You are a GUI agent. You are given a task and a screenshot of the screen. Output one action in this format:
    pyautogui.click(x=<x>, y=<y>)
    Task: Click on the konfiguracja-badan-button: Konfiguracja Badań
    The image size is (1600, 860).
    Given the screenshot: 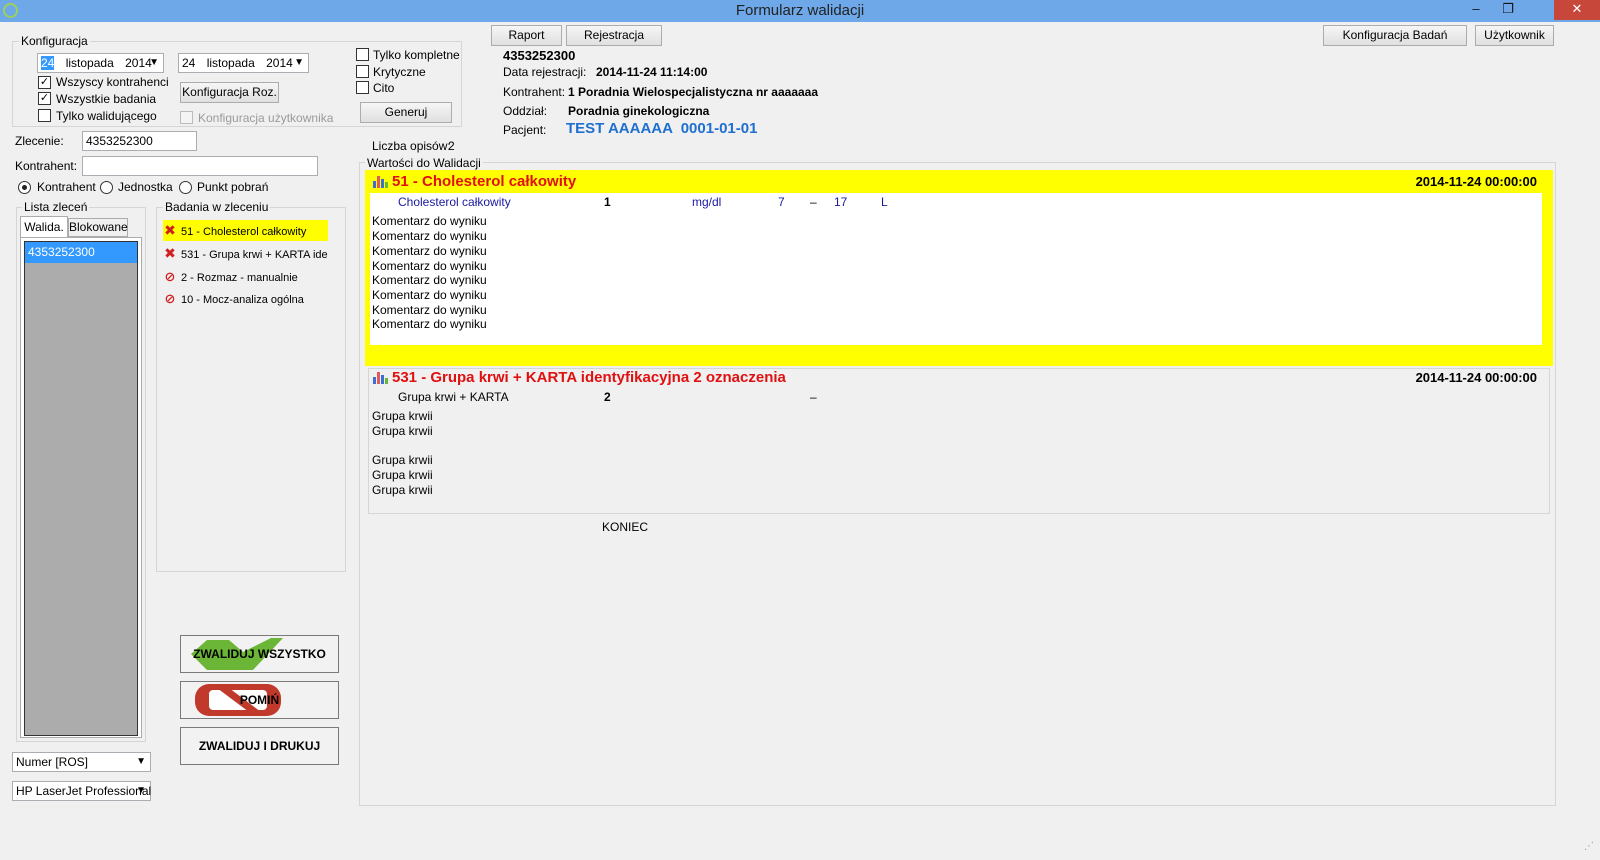 What is the action you would take?
    pyautogui.click(x=1395, y=35)
    